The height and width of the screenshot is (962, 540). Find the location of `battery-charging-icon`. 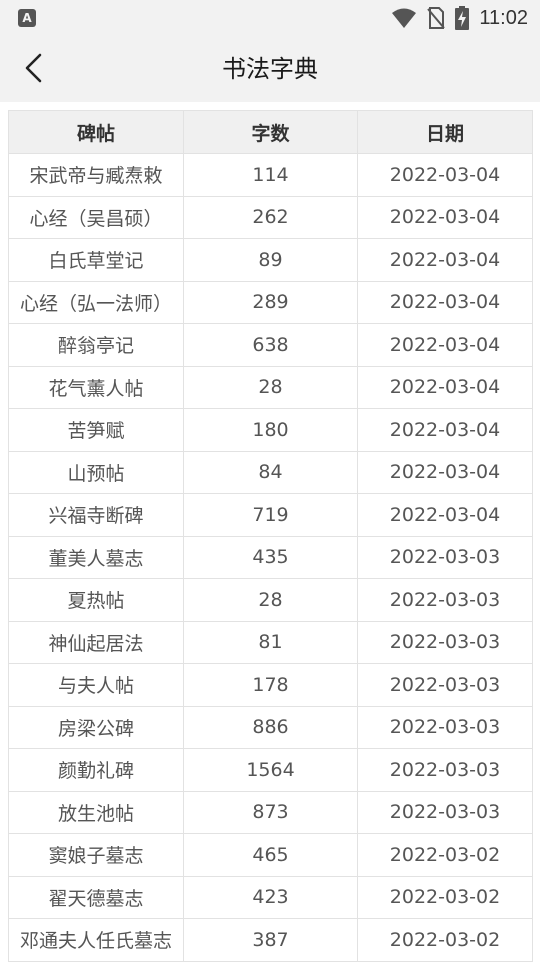

battery-charging-icon is located at coordinates (462, 18).